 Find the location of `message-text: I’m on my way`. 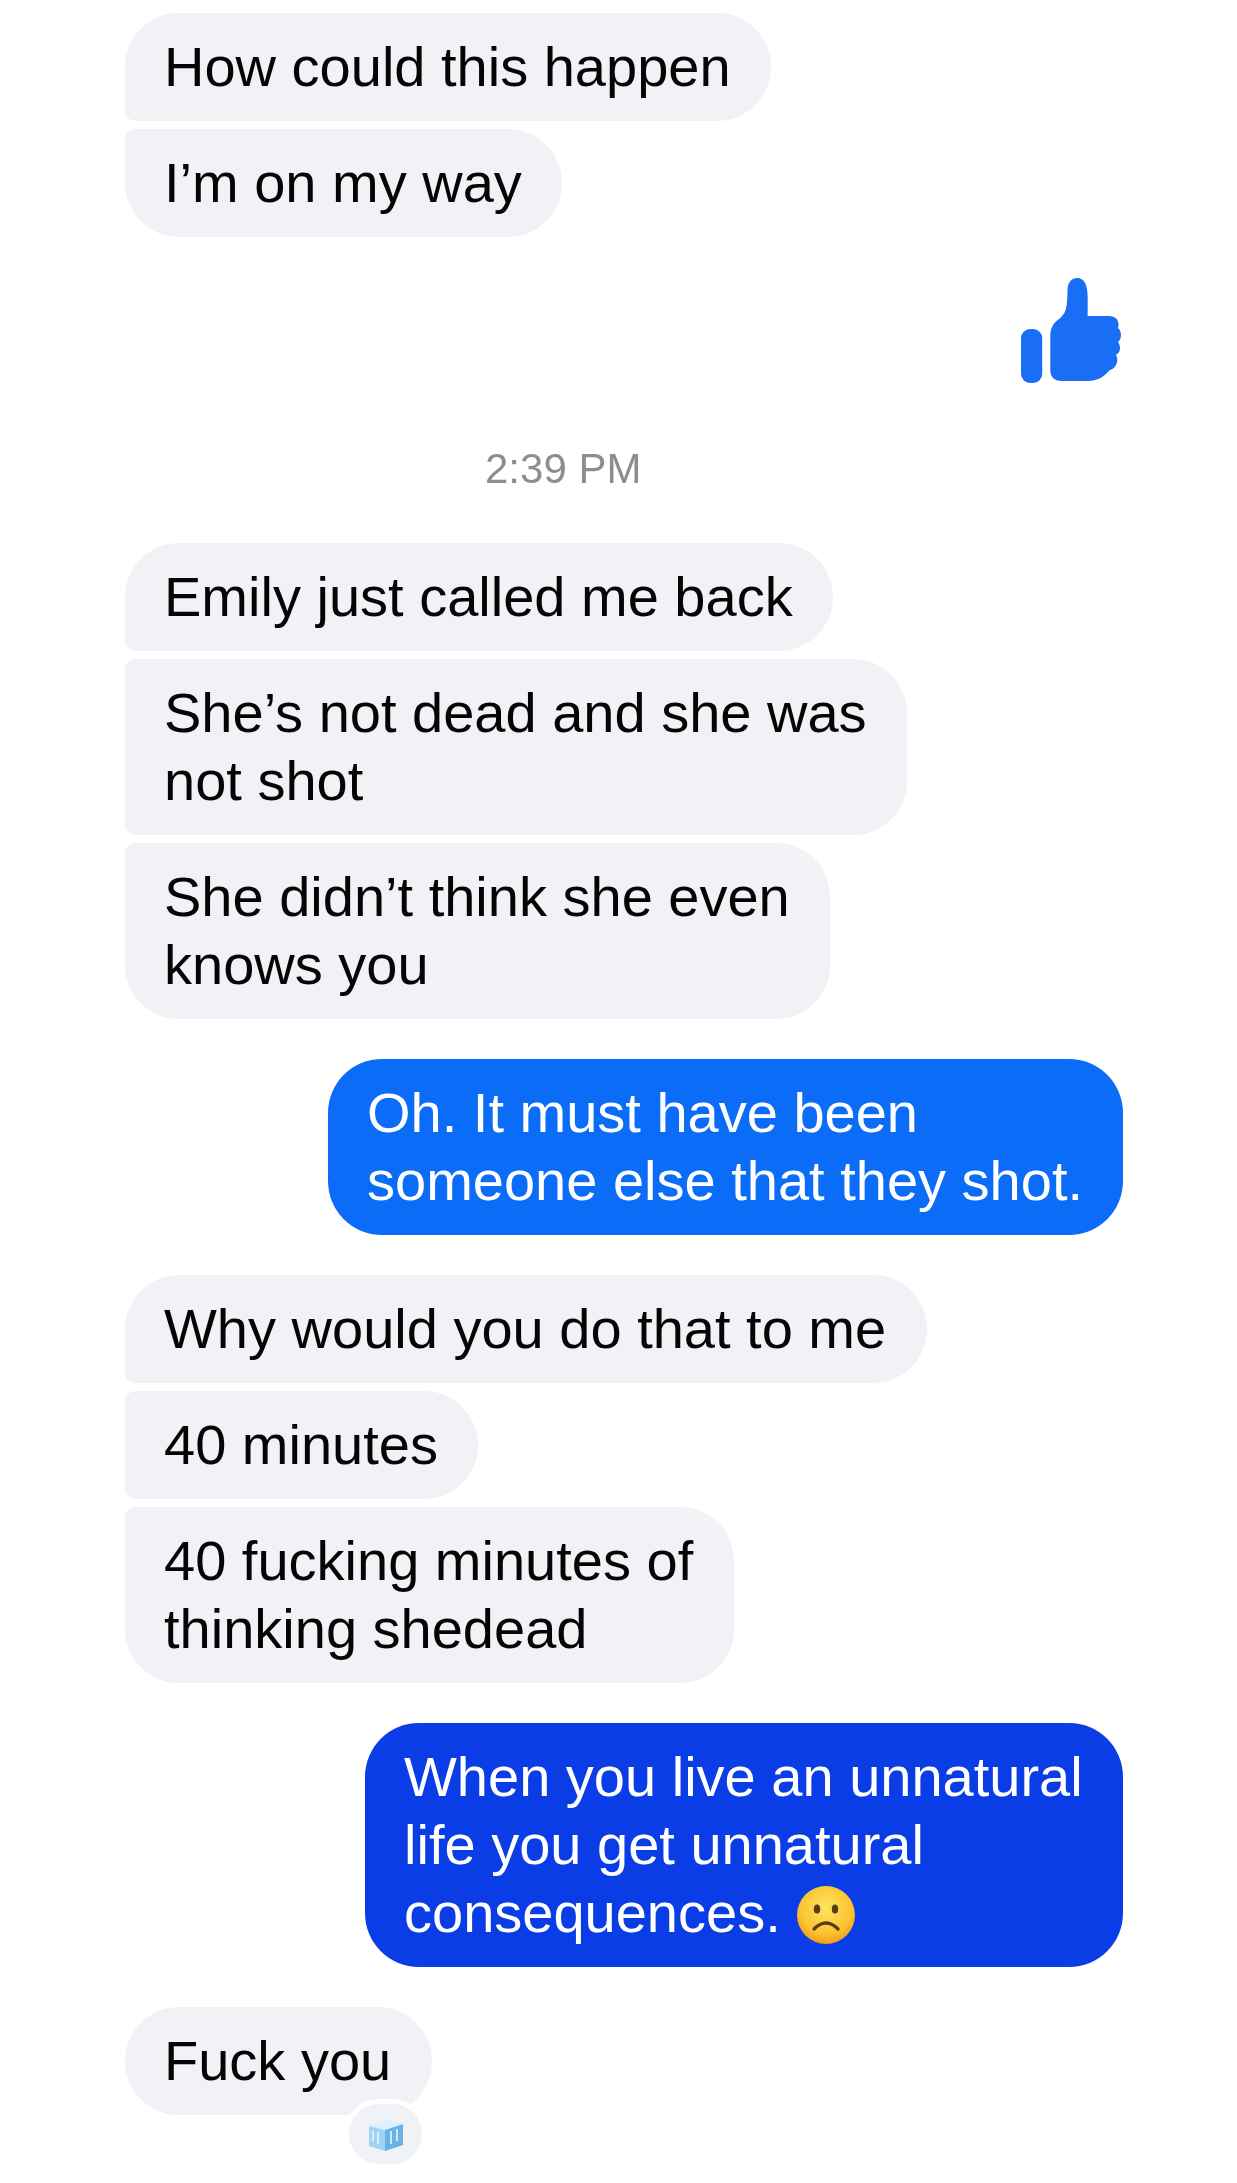

message-text: I’m on my way is located at coordinates (343, 182).